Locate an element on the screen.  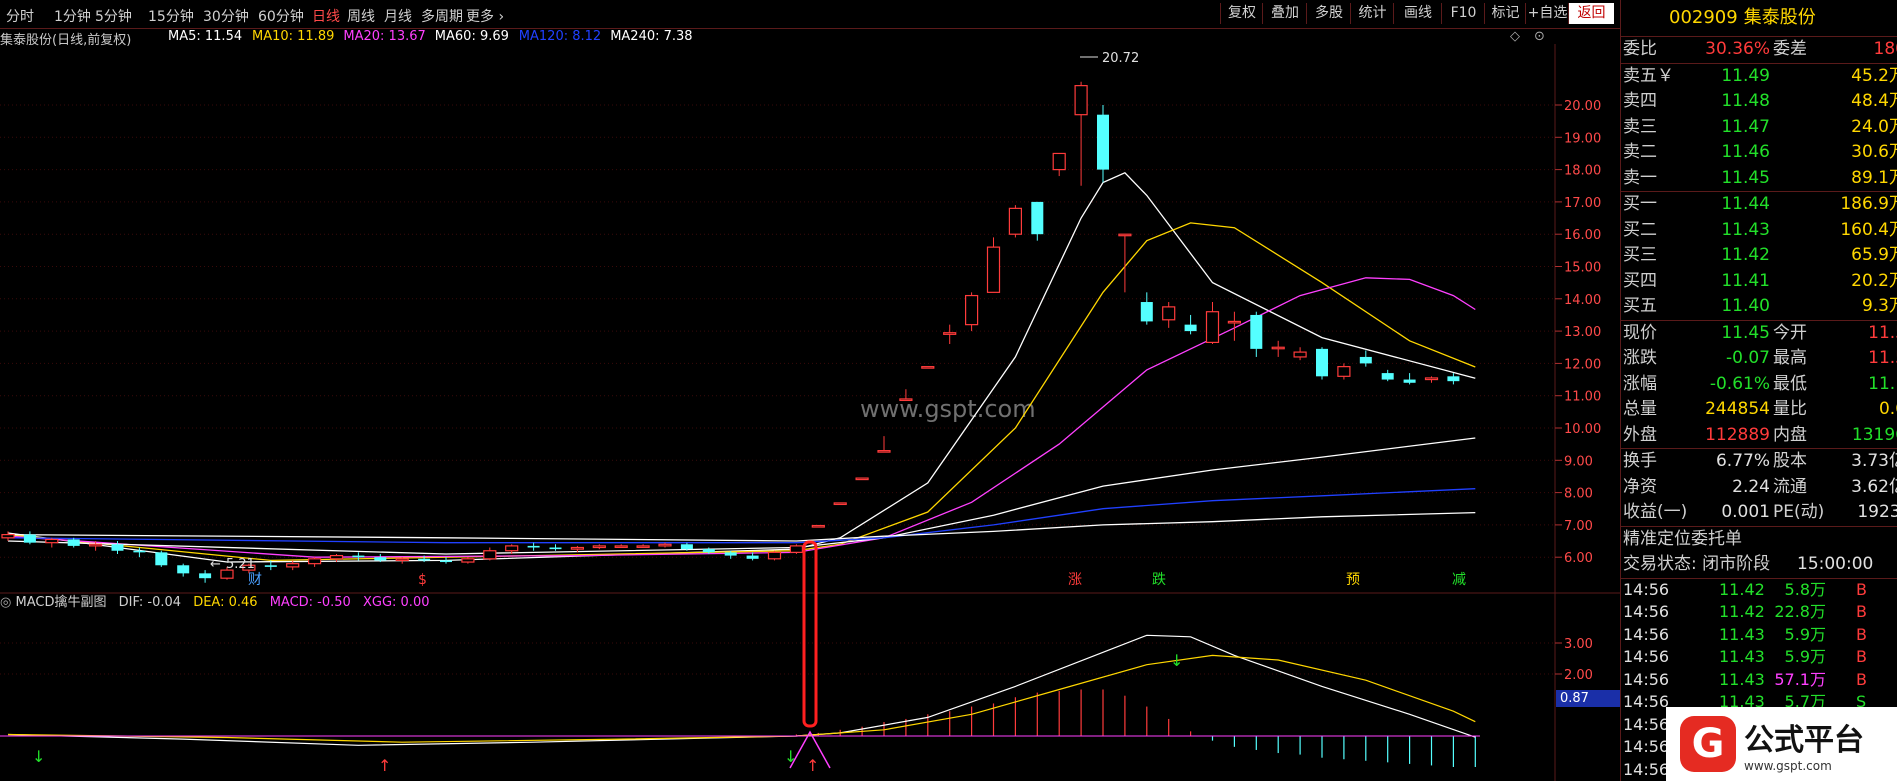
tab-3: 15分钟 is located at coordinates (171, 16).